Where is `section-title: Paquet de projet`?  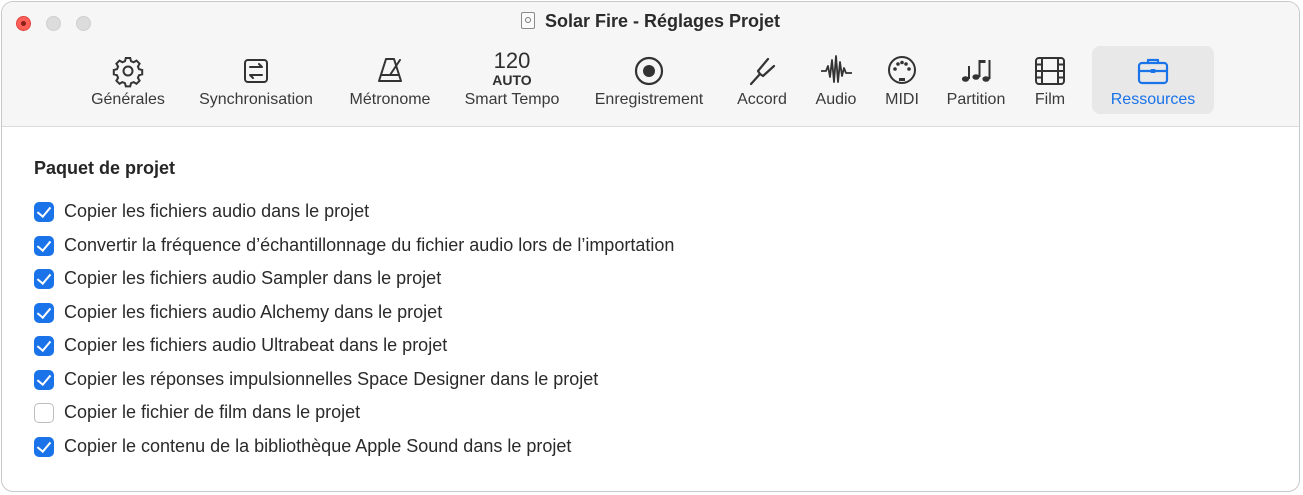
section-title: Paquet de projet is located at coordinates (105, 168).